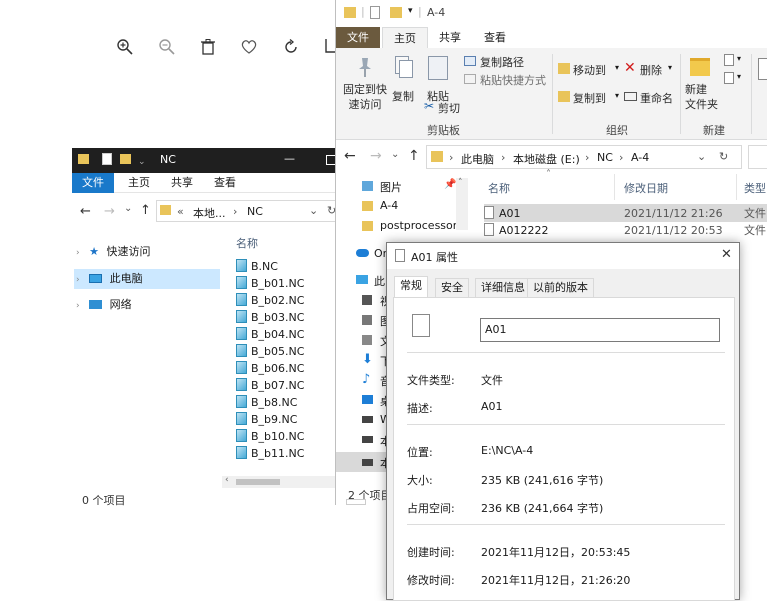 This screenshot has width=767, height=601. Describe the element at coordinates (249, 47) in the screenshot. I see `heart-icon` at that location.